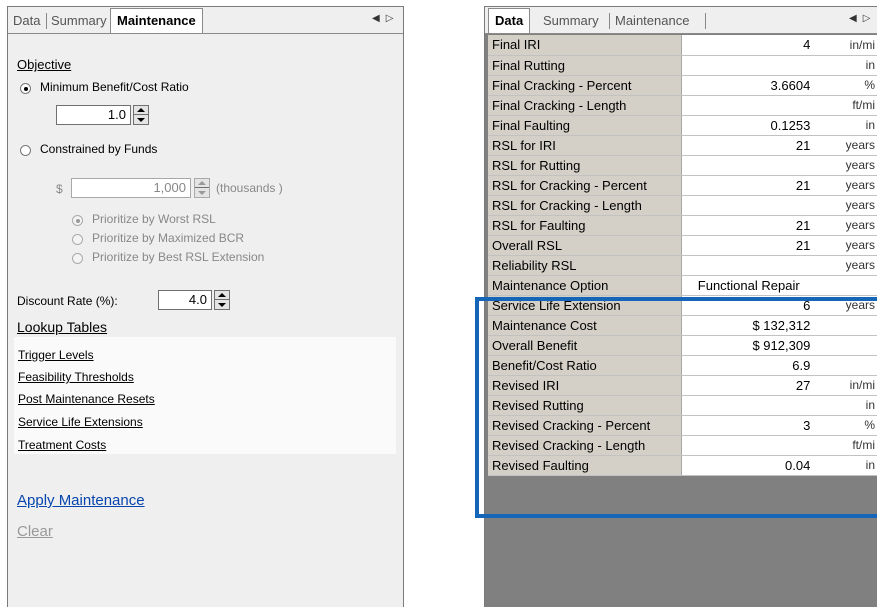  What do you see at coordinates (585, 425) in the screenshot?
I see `row-label: Revised Cracking - Percent` at bounding box center [585, 425].